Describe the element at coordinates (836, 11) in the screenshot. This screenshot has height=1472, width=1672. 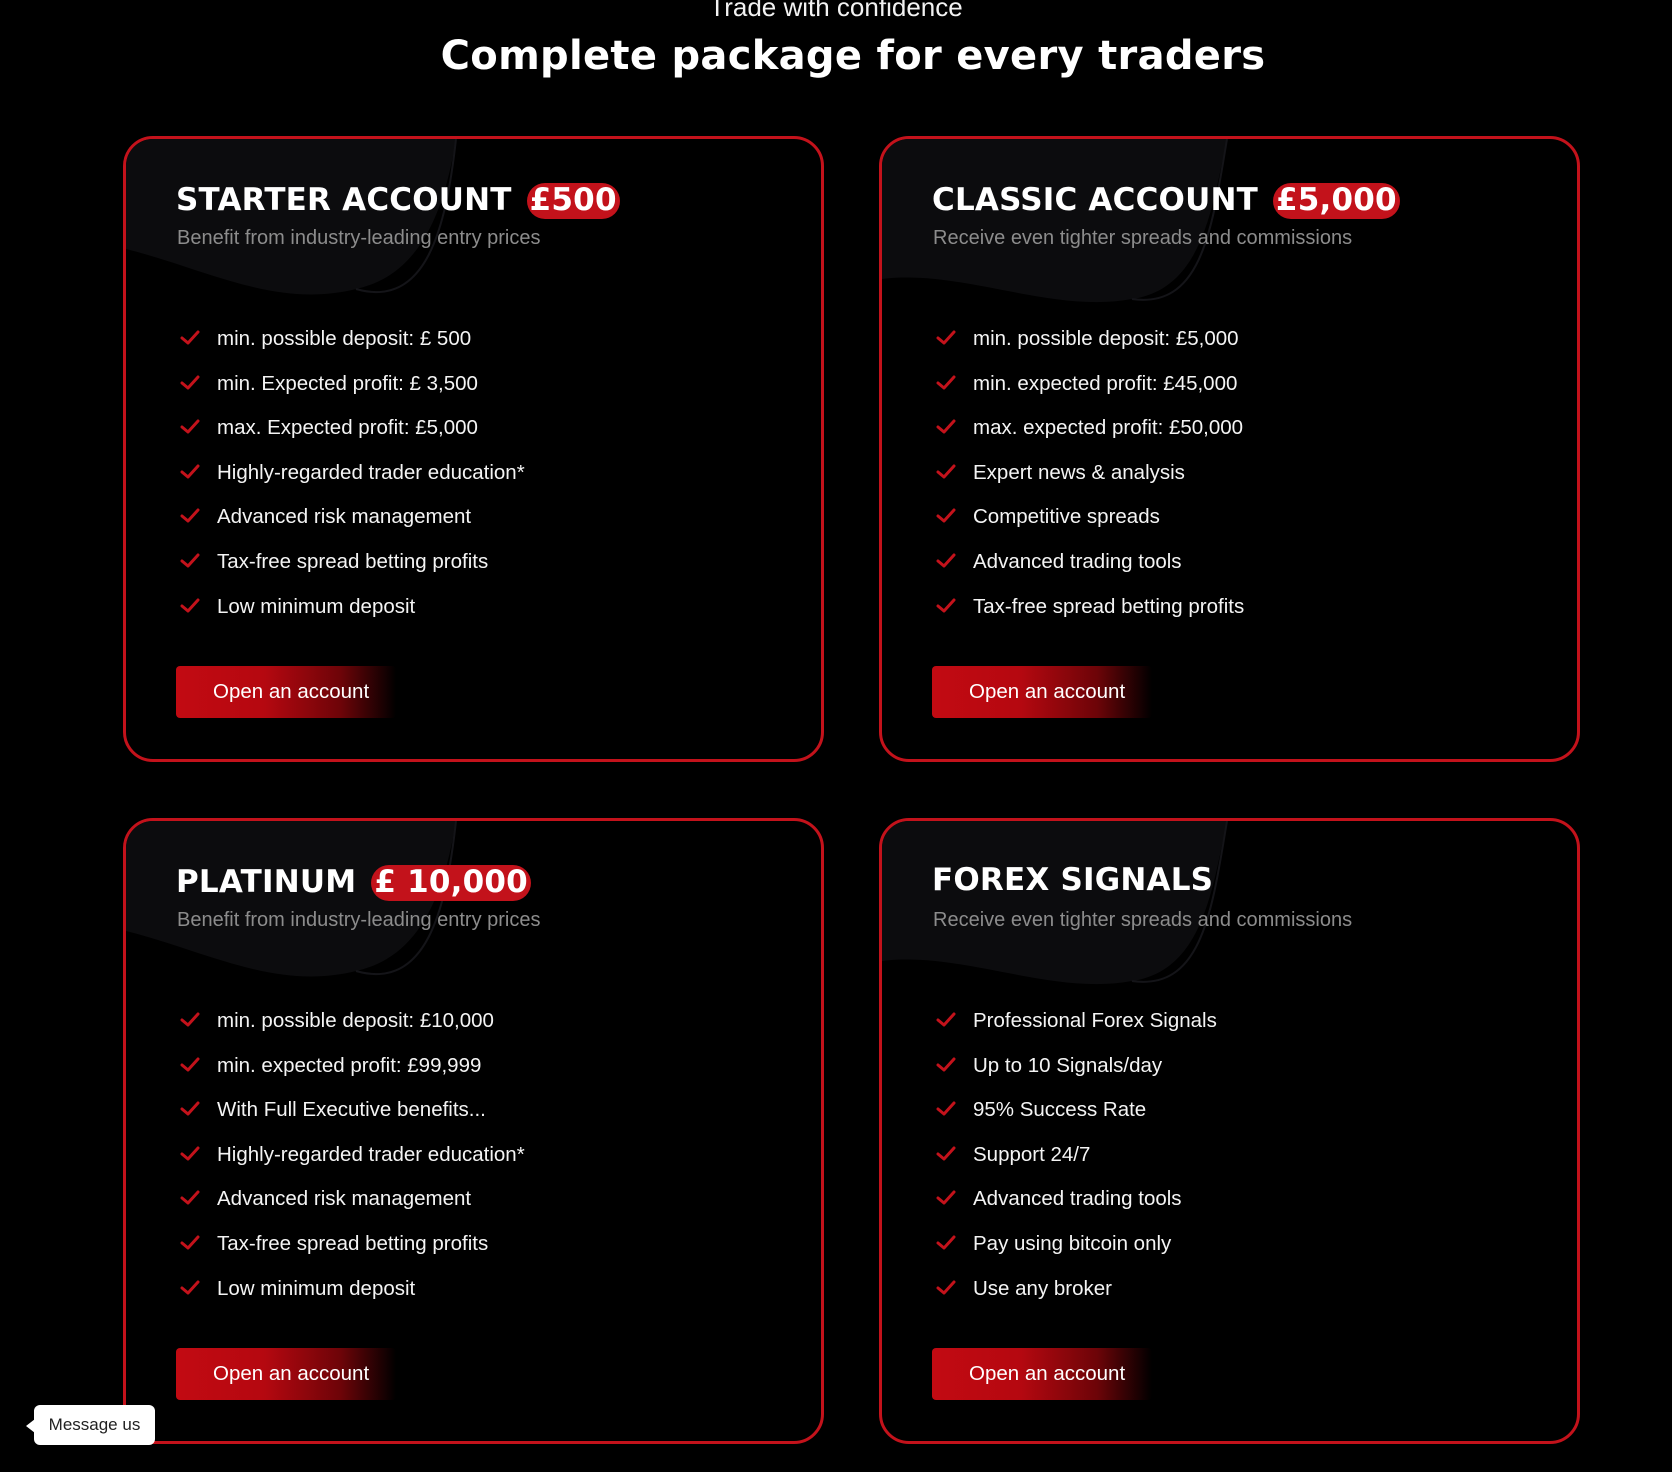
I see `section-eyebrow: Trade with confidence` at that location.